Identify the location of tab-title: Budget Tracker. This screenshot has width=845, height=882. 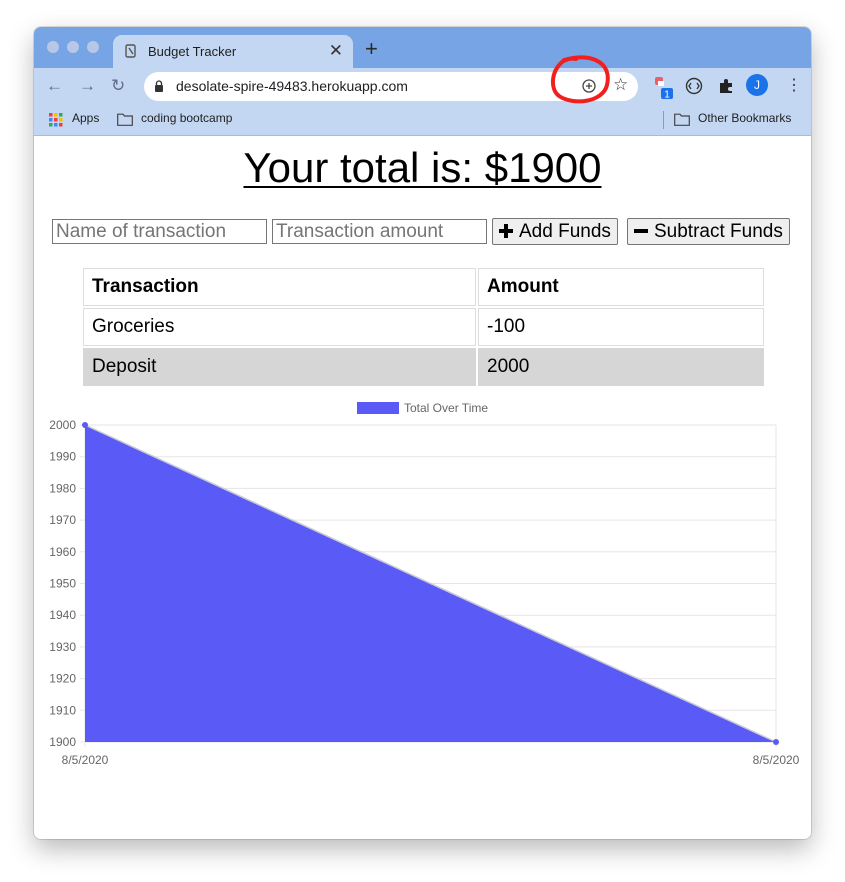
(192, 51).